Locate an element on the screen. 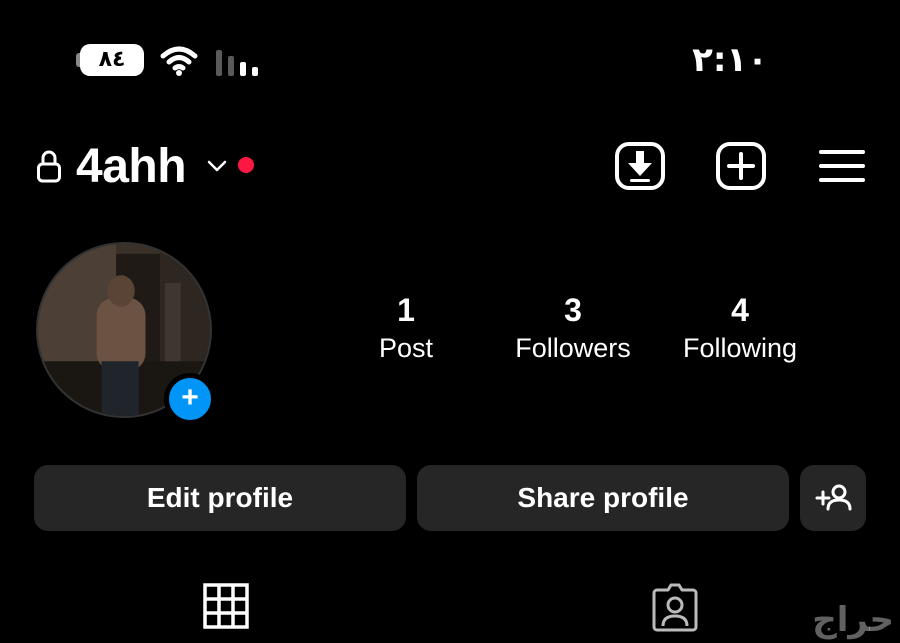 The height and width of the screenshot is (643, 900). wifi-icon is located at coordinates (179, 60).